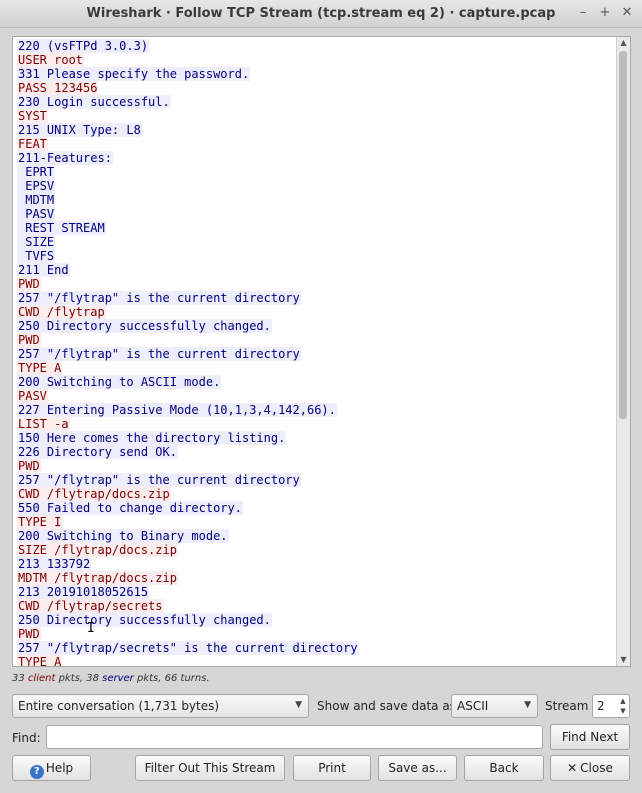  I want to click on window-close-button: ✕, so click(627, 13).